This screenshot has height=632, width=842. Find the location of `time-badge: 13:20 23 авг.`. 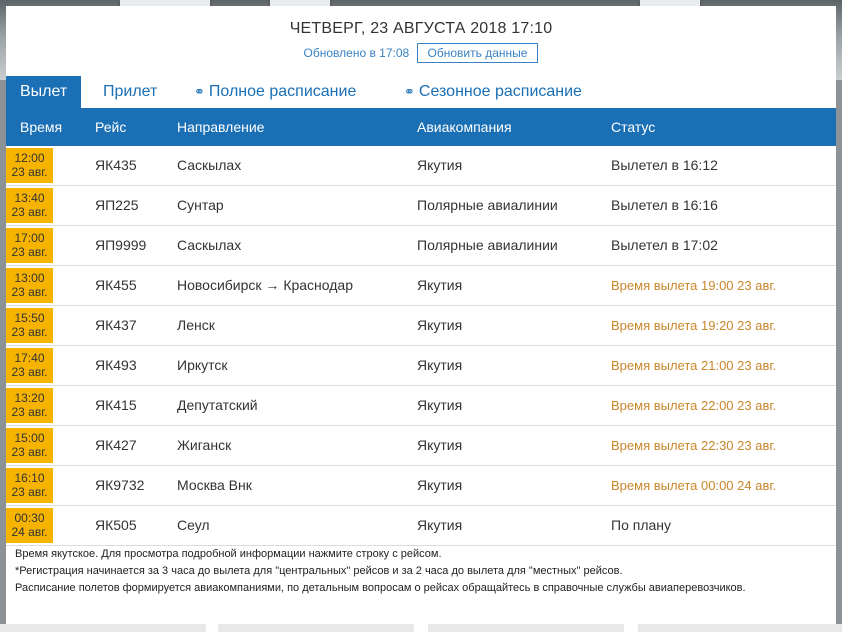

time-badge: 13:20 23 авг. is located at coordinates (29, 405).